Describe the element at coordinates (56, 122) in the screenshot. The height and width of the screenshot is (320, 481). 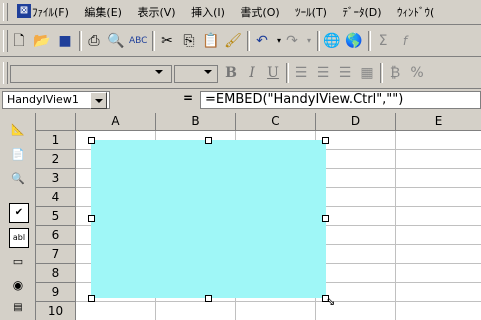
I see `select-all-corner` at that location.